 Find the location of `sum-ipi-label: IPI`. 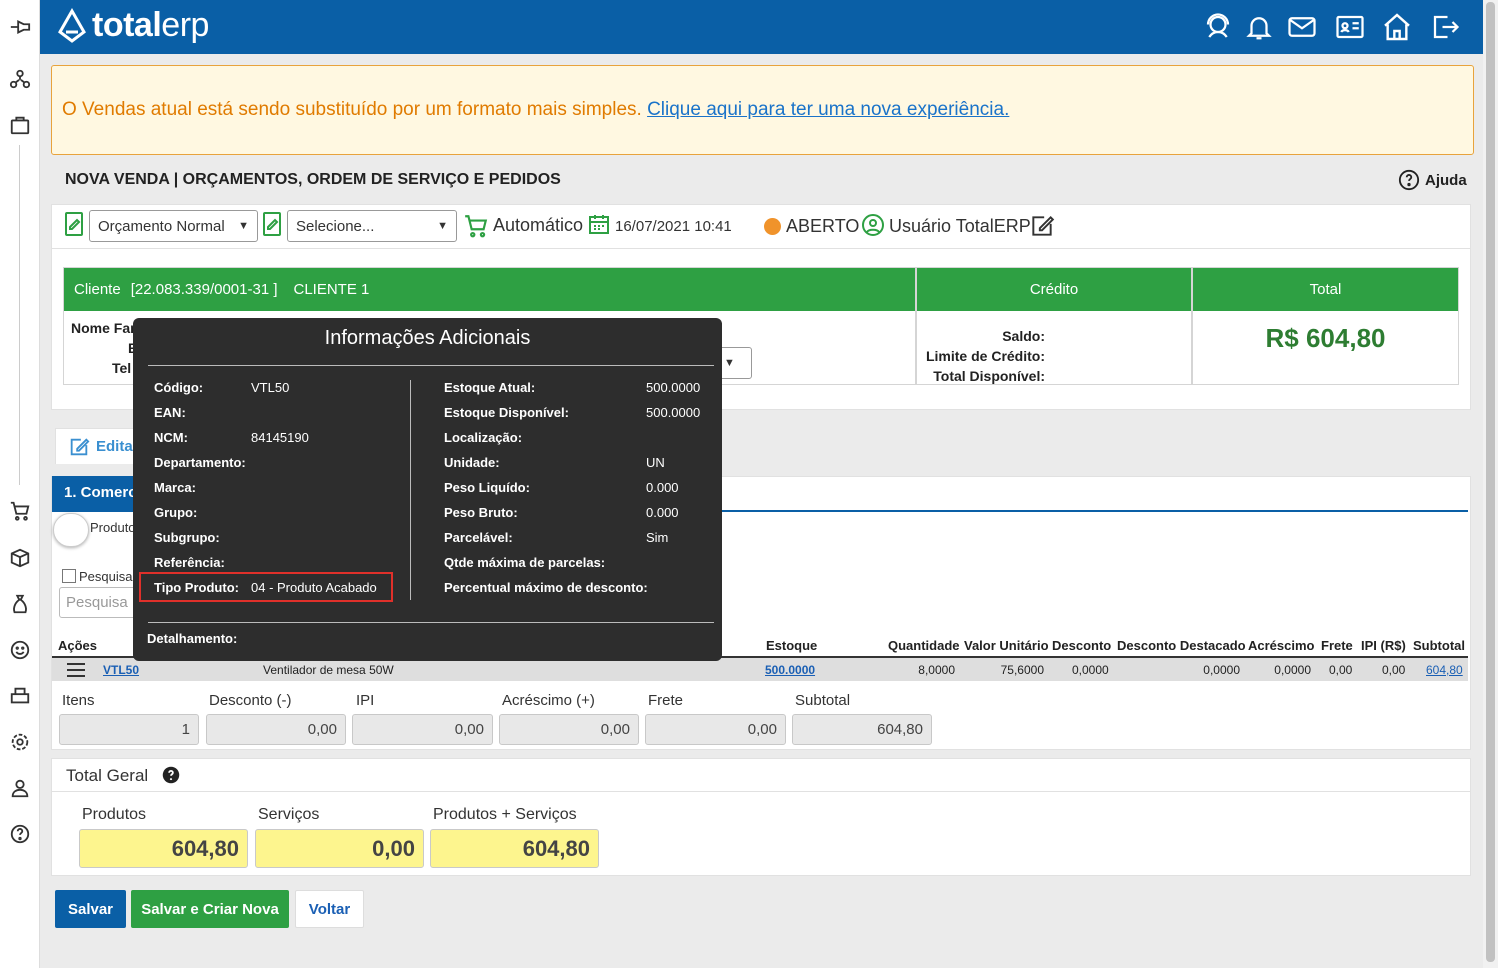

sum-ipi-label: IPI is located at coordinates (365, 700).